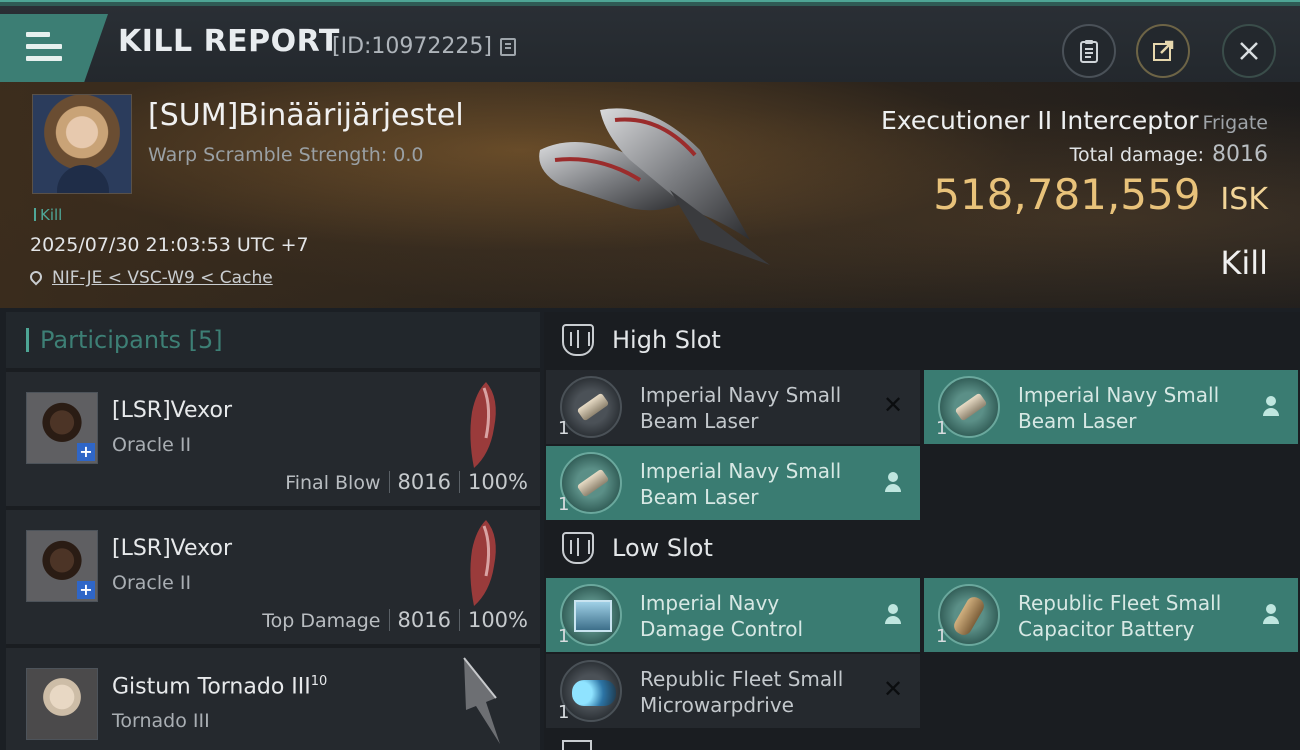 The image size is (1300, 750). Describe the element at coordinates (48, 215) in the screenshot. I see `kill-tag: Kill` at that location.